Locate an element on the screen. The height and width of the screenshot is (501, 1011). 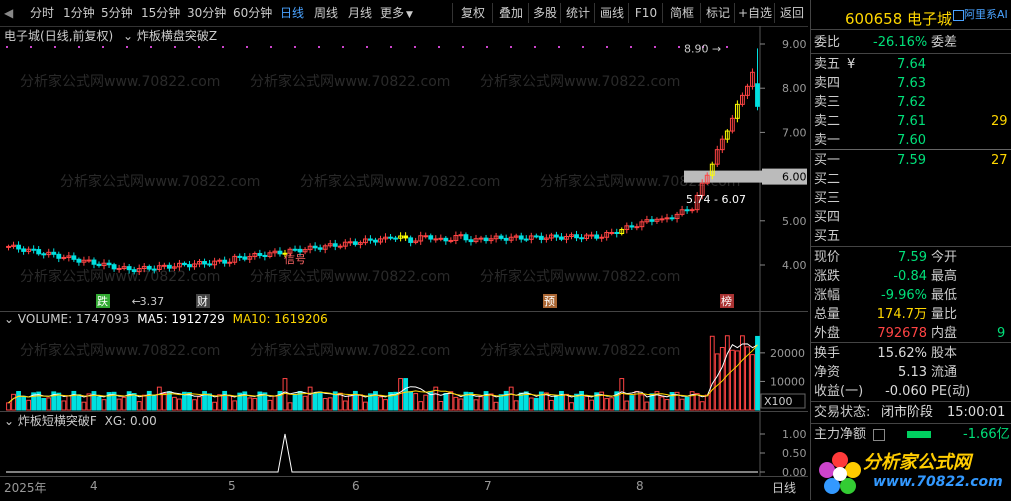
mark-button: 标记 is located at coordinates (717, 13).